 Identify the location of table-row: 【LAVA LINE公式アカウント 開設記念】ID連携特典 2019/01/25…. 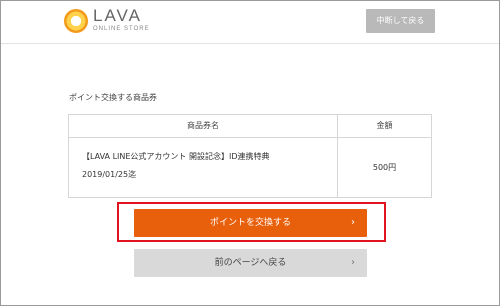
(250, 167).